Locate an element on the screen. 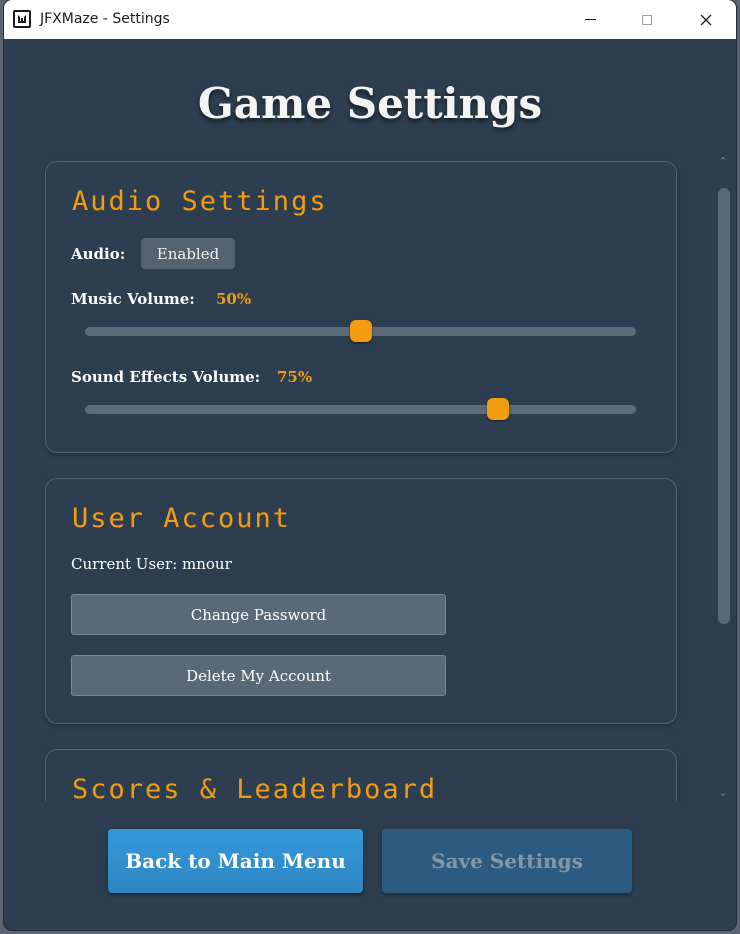 Image resolution: width=740 pixels, height=934 pixels. maximize-button is located at coordinates (647, 19).